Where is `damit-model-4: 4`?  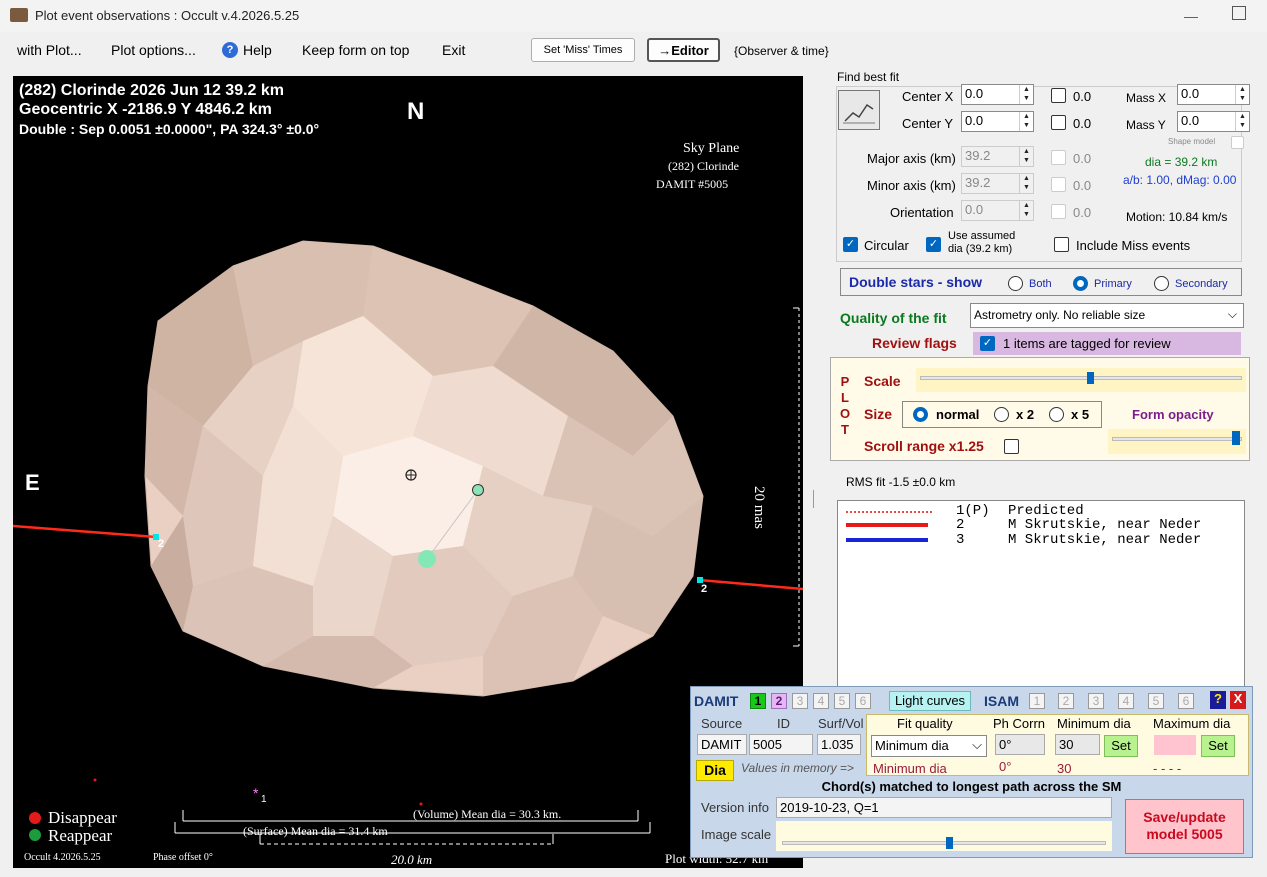
damit-model-4: 4 is located at coordinates (821, 701).